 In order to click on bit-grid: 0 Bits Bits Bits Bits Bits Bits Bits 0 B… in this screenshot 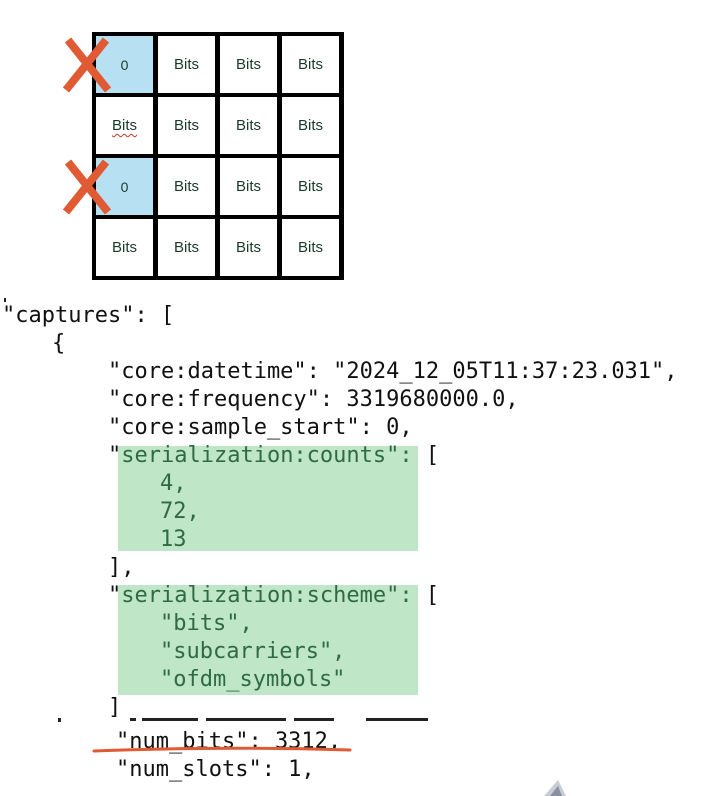, I will do `click(218, 156)`.